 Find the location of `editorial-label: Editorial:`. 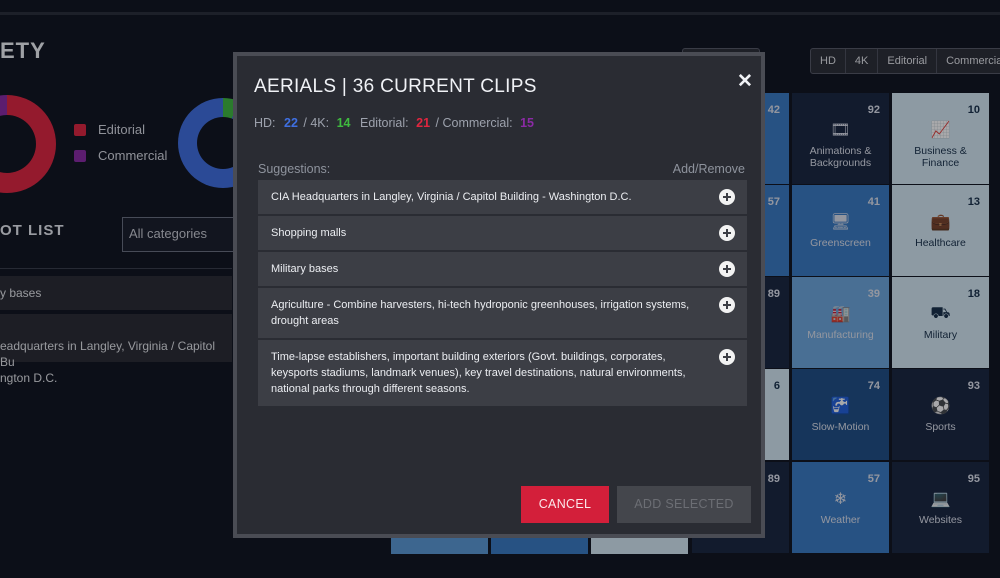

editorial-label: Editorial: is located at coordinates (384, 123).